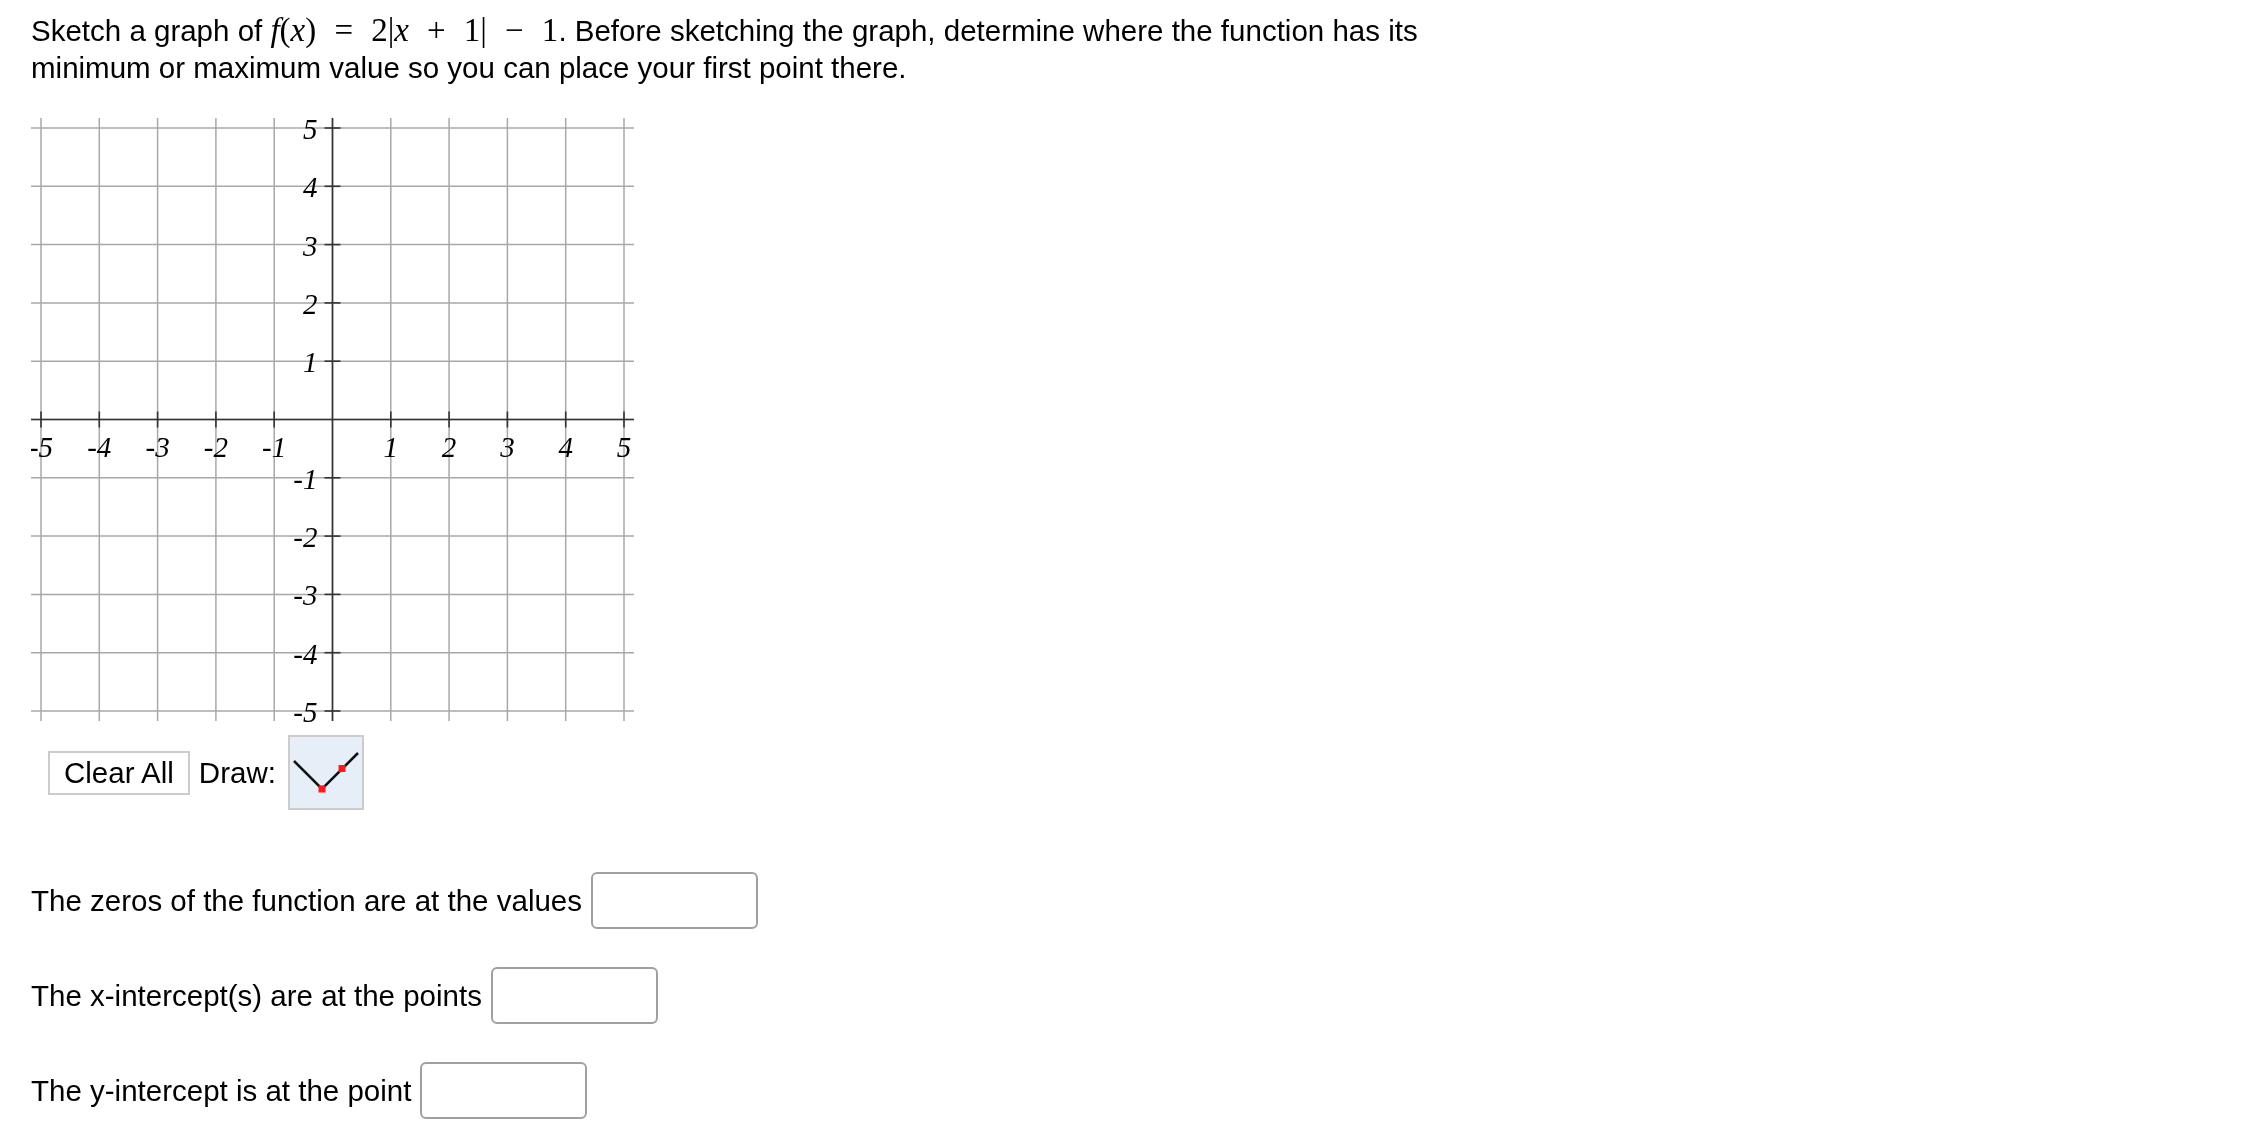 Image resolution: width=2267 pixels, height=1137 pixels. I want to click on x-tick-label: -1, so click(274, 446).